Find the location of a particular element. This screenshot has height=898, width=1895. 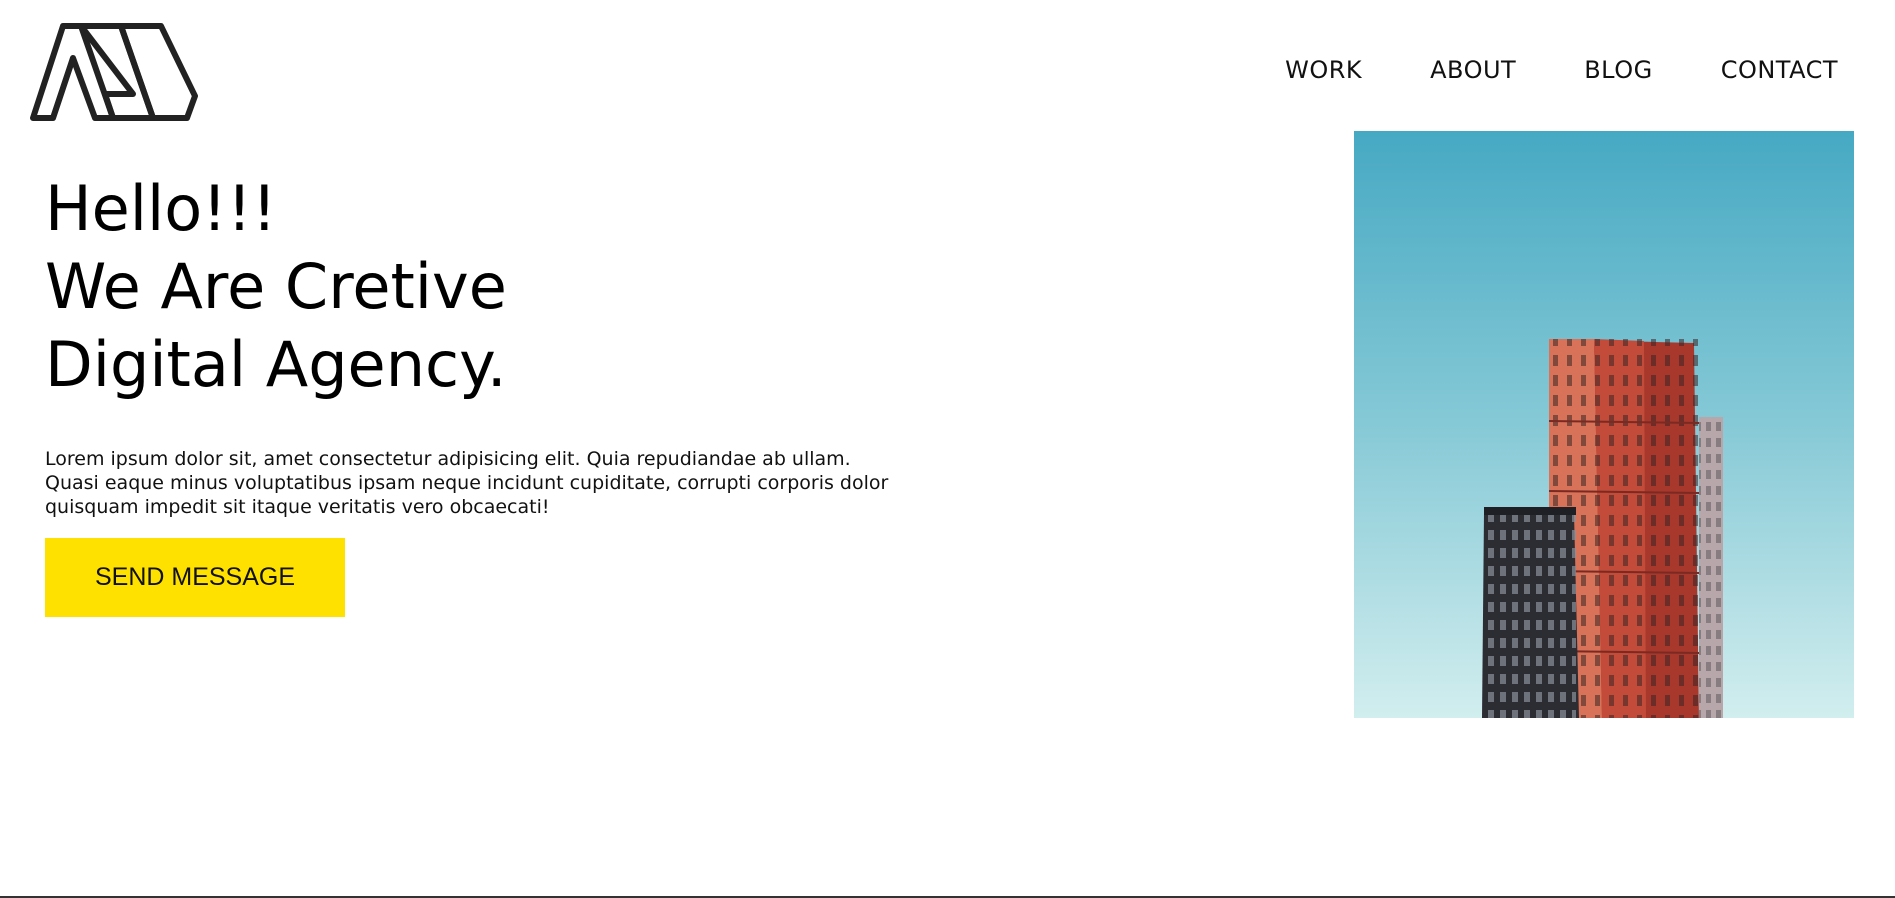

hero-title-line: Digital Agency. is located at coordinates (276, 364).